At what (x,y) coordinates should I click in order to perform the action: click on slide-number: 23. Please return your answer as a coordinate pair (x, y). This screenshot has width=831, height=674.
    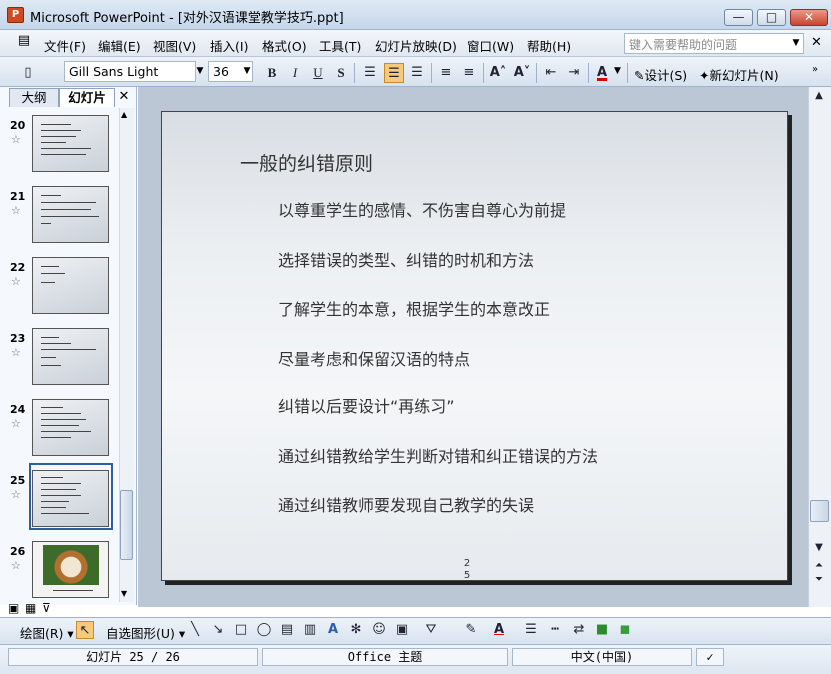
    Looking at the image, I should click on (18, 338).